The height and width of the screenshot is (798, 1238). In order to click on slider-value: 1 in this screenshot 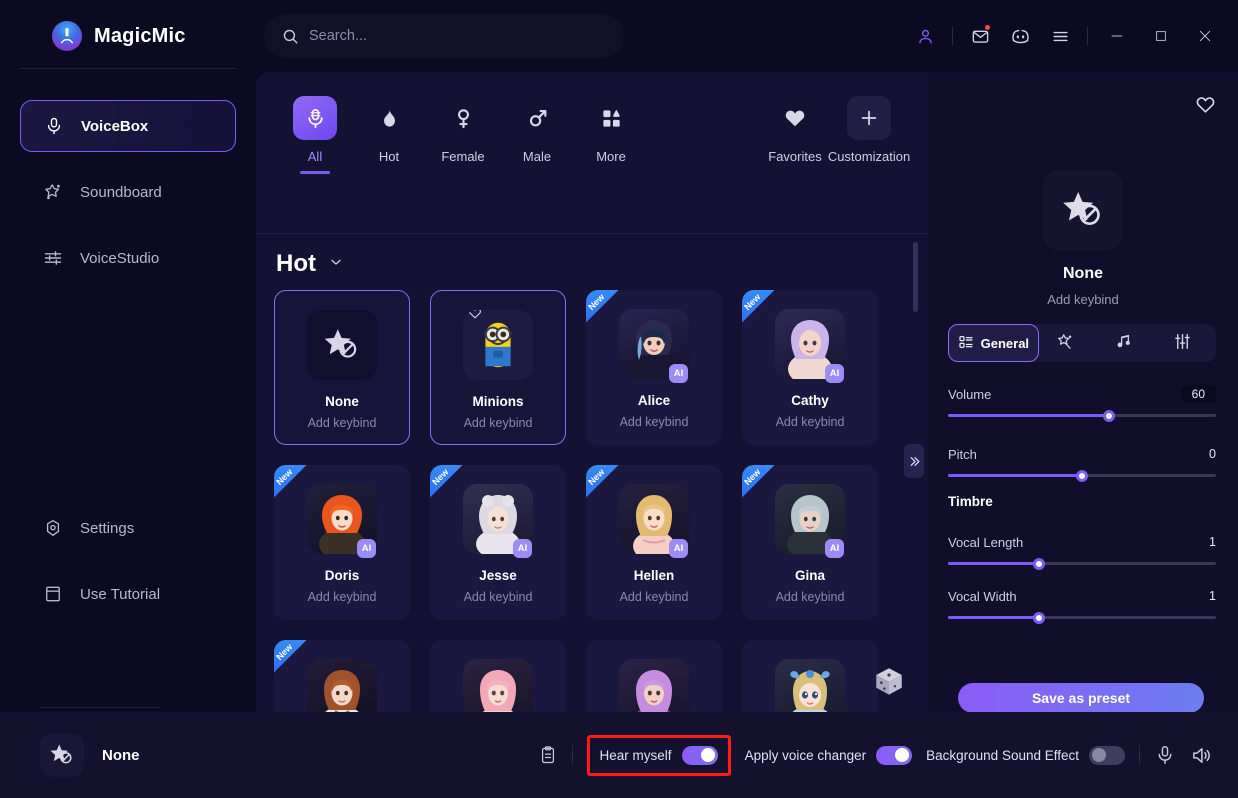, I will do `click(1212, 596)`.